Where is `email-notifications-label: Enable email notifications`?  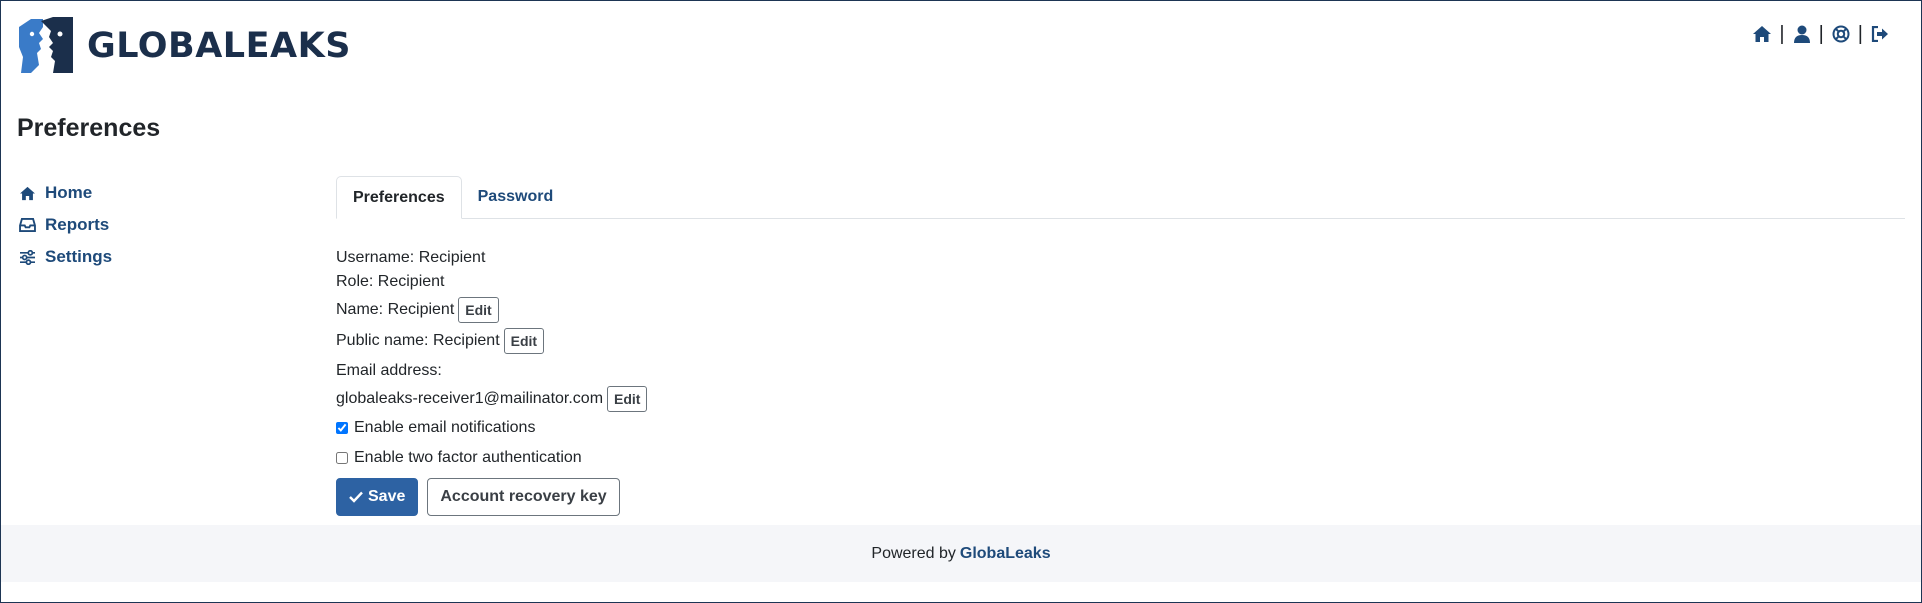 email-notifications-label: Enable email notifications is located at coordinates (445, 427).